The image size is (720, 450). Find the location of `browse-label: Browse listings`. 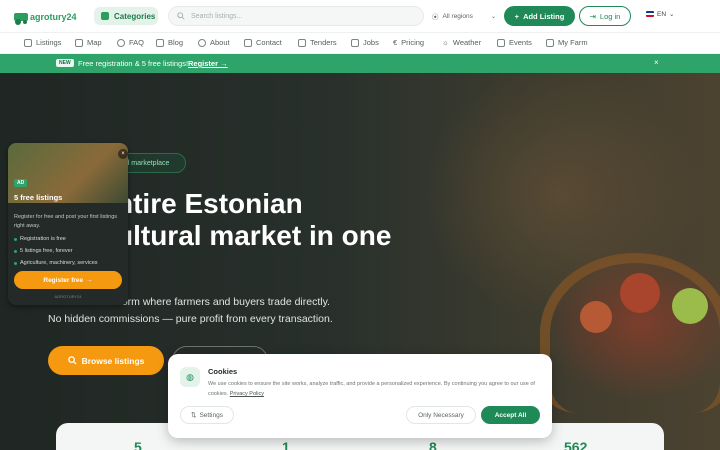

browse-label: Browse listings is located at coordinates (113, 360).